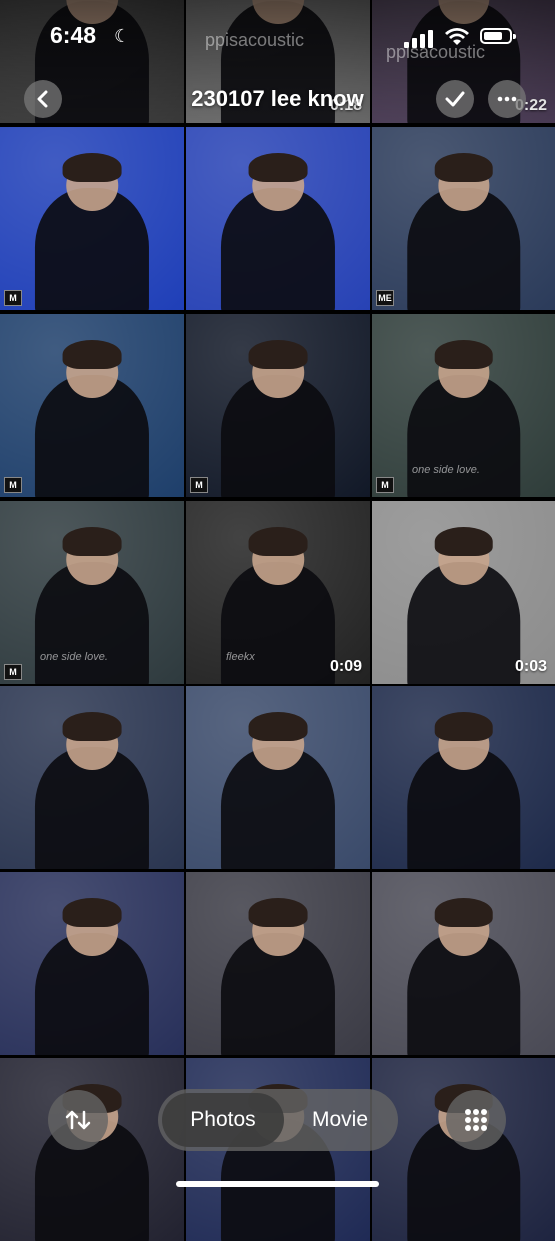 This screenshot has height=1241, width=555. I want to click on grid-view-button, so click(476, 1120).